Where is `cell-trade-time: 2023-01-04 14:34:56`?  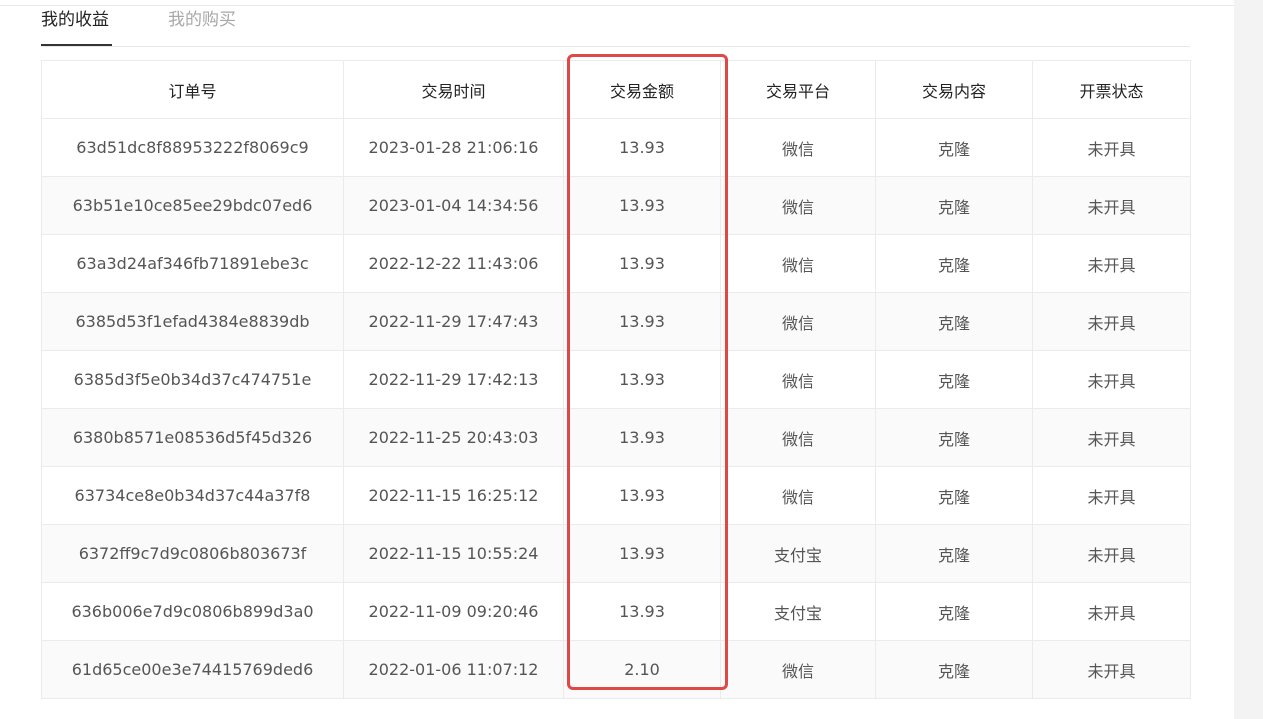
cell-trade-time: 2023-01-04 14:34:56 is located at coordinates (453, 205).